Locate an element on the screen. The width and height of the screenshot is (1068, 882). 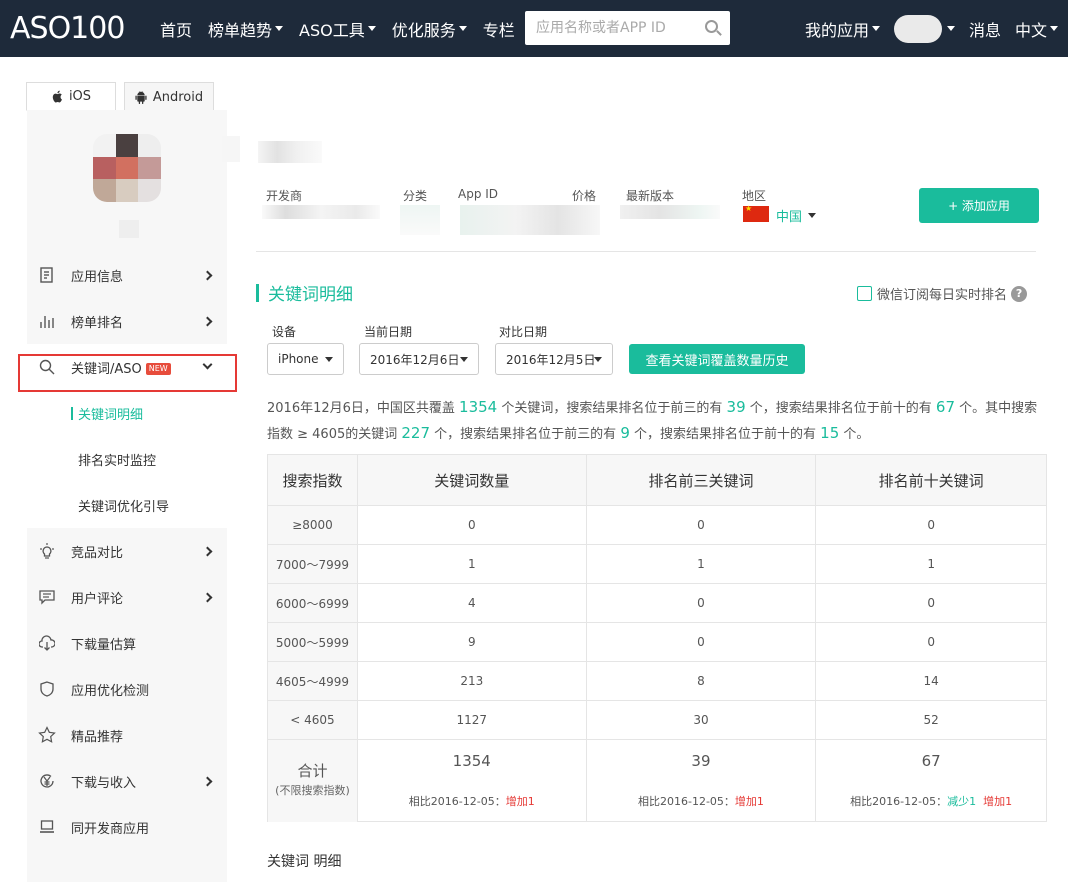
sidebar-item-label: 应用优化检测 is located at coordinates (110, 691).